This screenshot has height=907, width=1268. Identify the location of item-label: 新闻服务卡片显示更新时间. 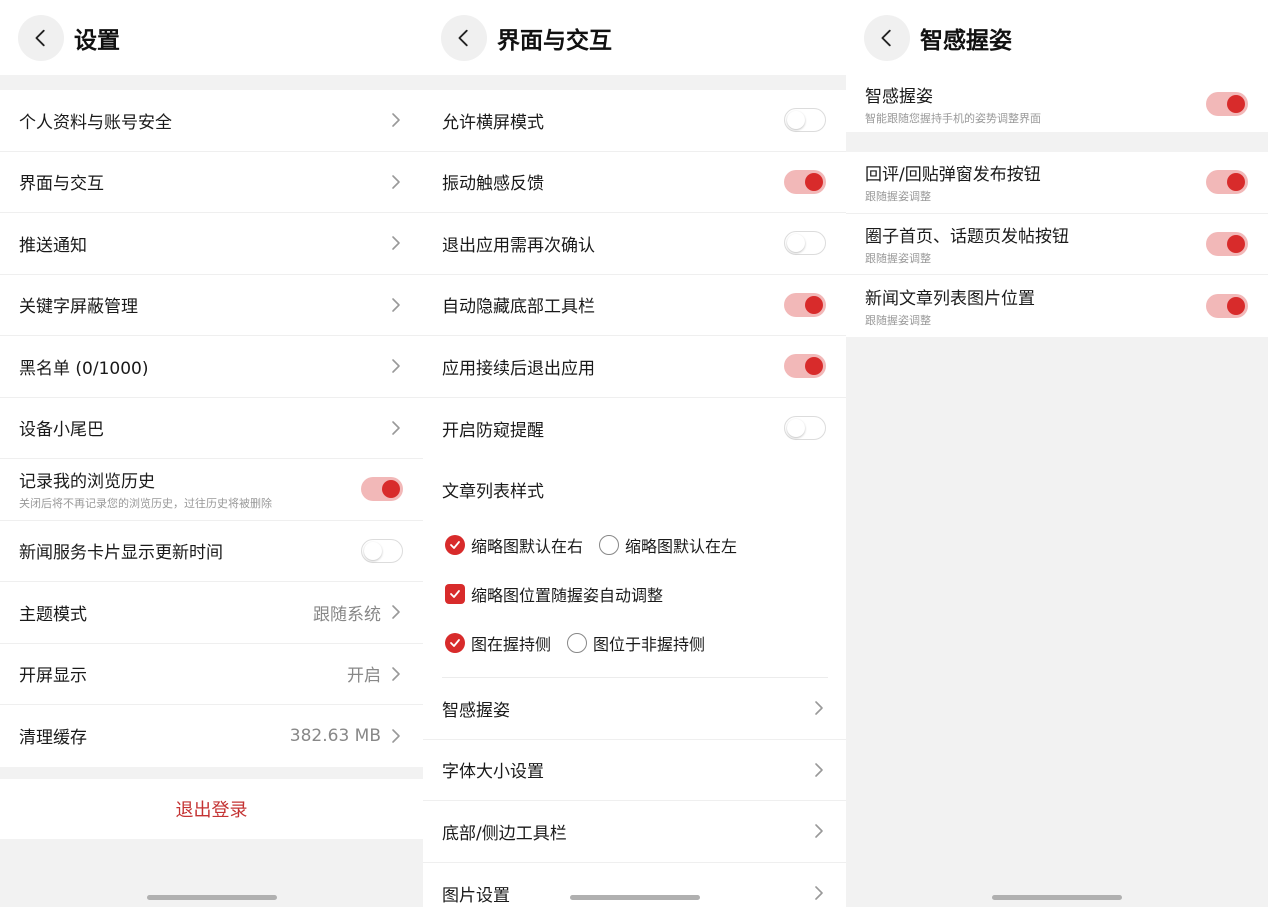
(121, 553).